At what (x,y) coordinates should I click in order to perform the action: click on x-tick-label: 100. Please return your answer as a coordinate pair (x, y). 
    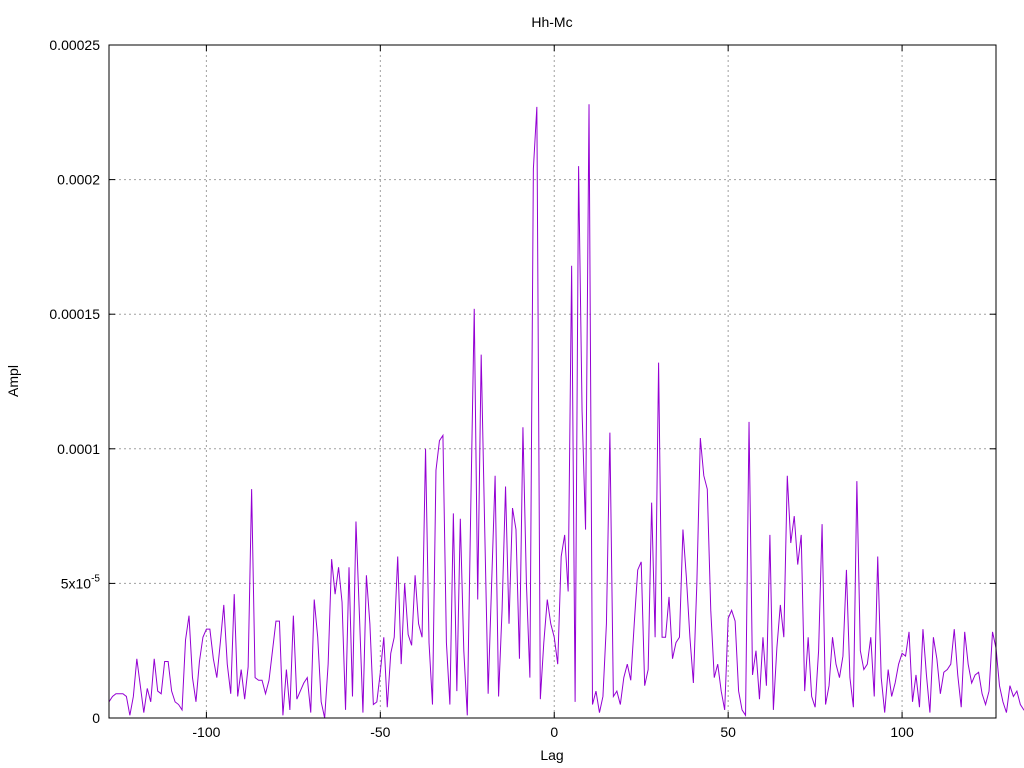
    Looking at the image, I should click on (902, 732).